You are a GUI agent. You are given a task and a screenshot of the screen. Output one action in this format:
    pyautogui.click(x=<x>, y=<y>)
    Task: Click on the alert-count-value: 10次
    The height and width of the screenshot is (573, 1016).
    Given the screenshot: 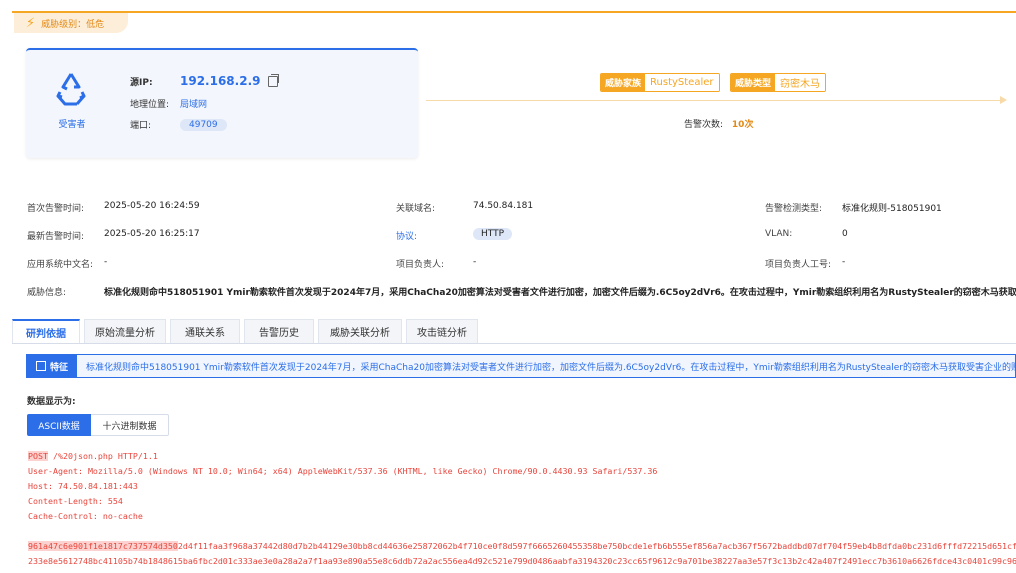 What is the action you would take?
    pyautogui.click(x=742, y=125)
    